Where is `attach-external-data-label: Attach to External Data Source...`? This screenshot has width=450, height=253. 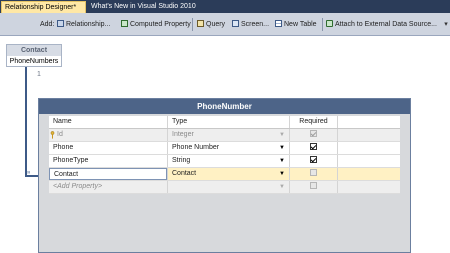
attach-external-data-label: Attach to External Data Source... is located at coordinates (386, 24).